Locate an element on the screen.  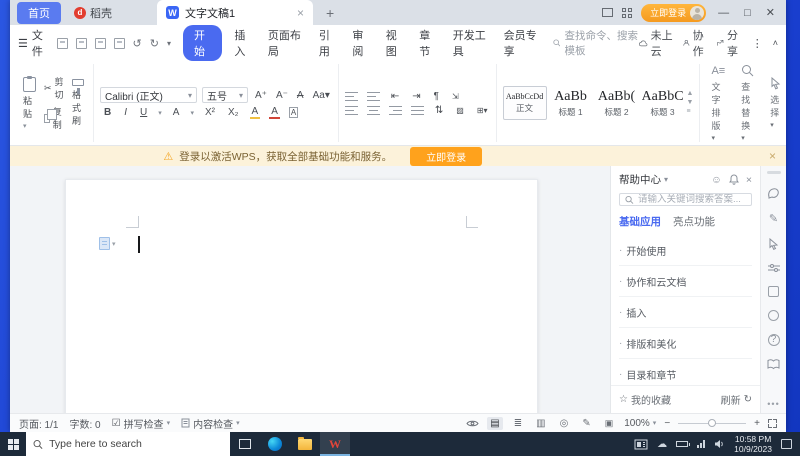
align-justify-icon is located at coordinates (417, 110).